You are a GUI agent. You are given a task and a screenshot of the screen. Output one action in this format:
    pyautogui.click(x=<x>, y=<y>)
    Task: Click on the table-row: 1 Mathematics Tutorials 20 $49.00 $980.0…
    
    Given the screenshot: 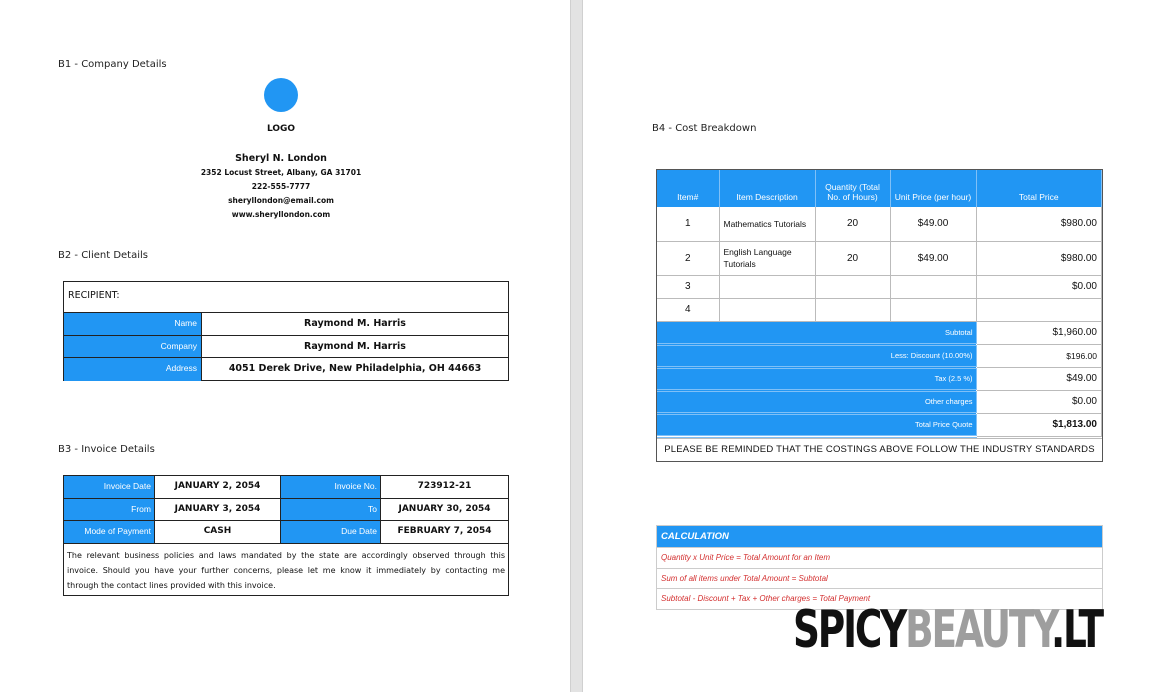 What is the action you would take?
    pyautogui.click(x=879, y=224)
    